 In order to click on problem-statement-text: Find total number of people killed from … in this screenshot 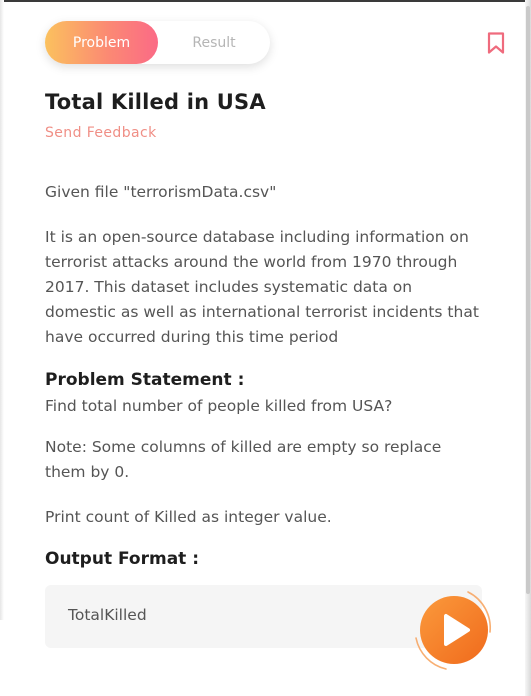, I will do `click(219, 406)`.